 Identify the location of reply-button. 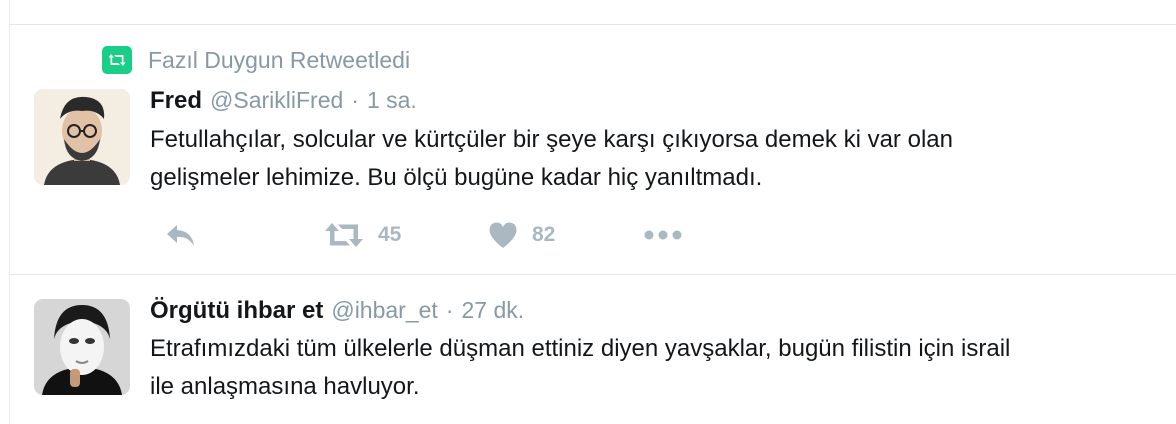
(180, 235).